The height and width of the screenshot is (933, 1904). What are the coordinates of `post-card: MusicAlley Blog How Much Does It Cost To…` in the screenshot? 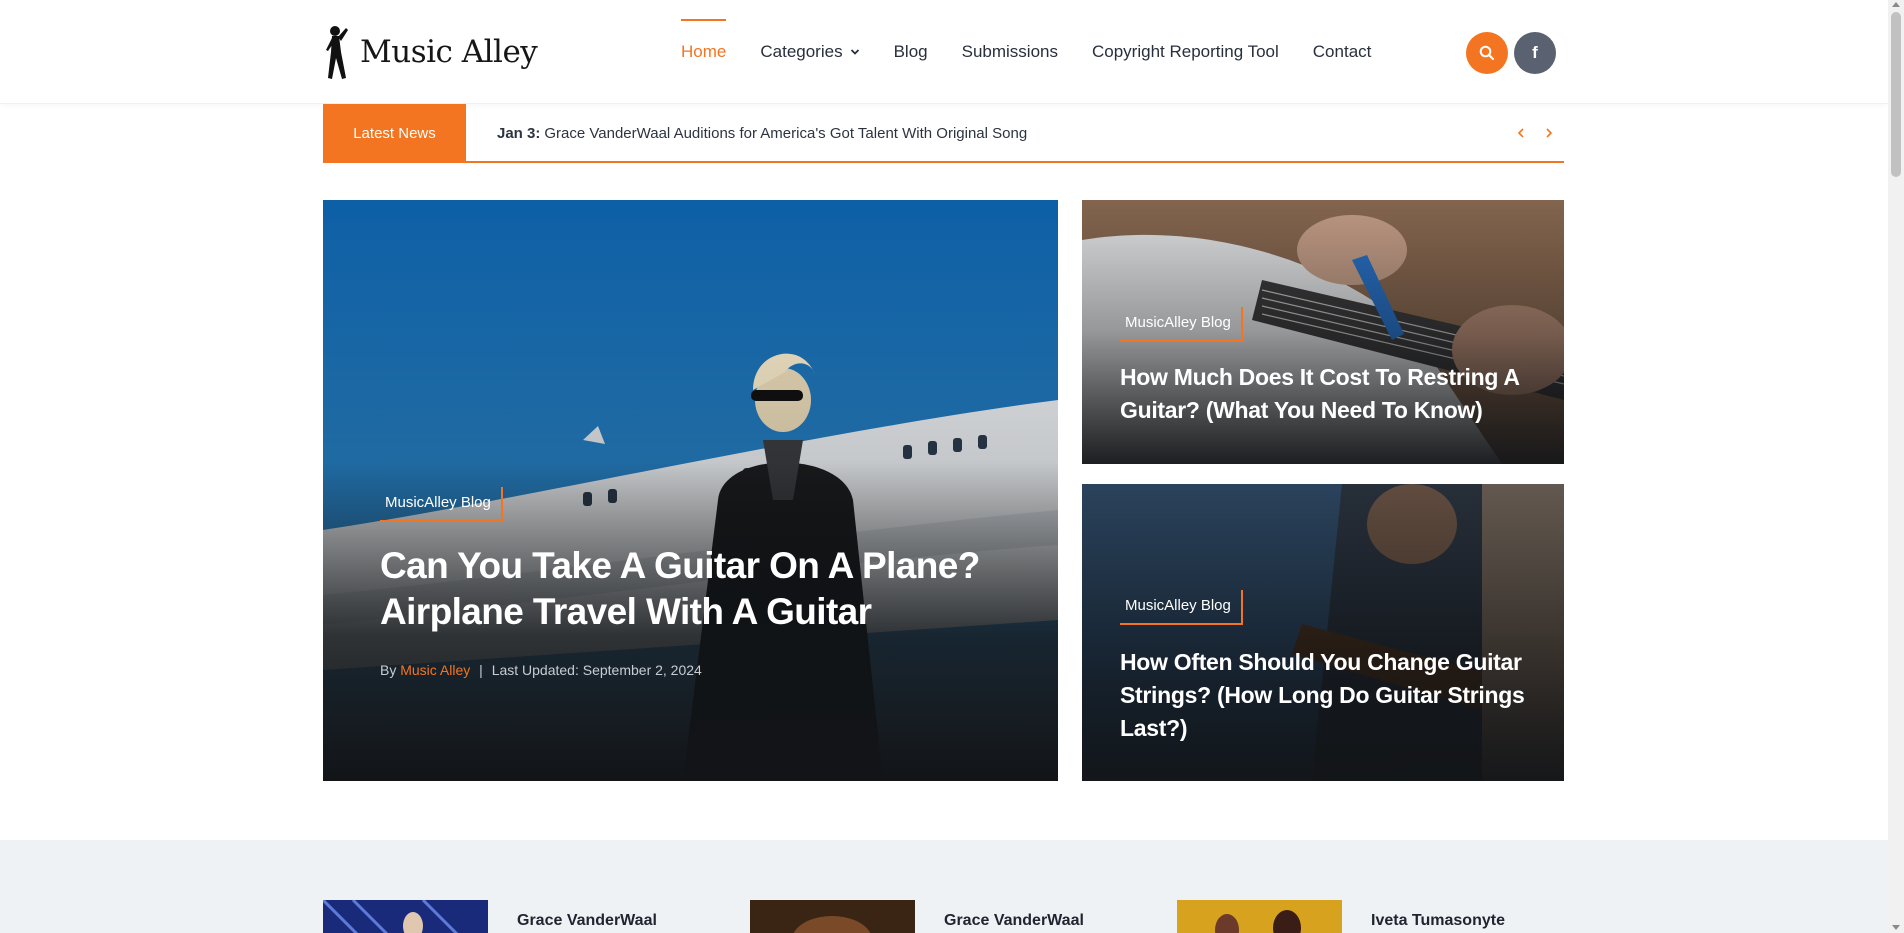 It's located at (1323, 332).